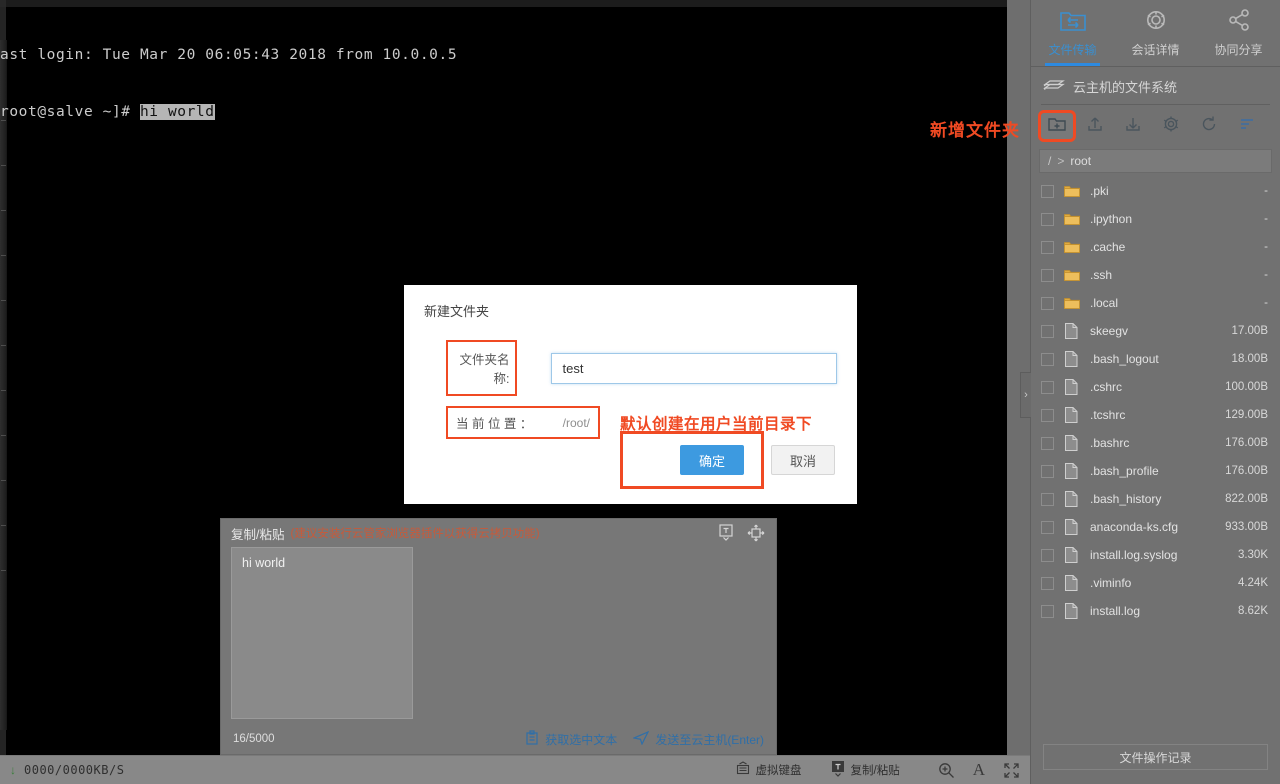 The width and height of the screenshot is (1280, 784). I want to click on copy-paste-title: 复制/粘贴, so click(258, 534).